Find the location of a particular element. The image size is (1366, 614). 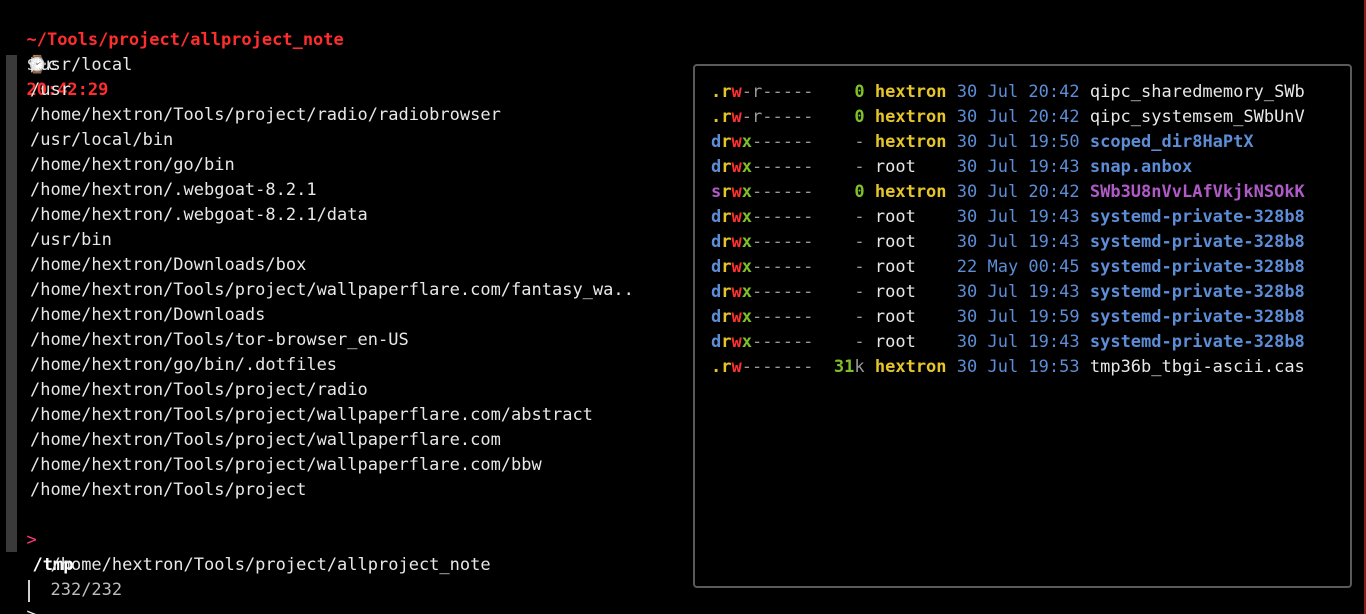

list-item-label: /home/hextron/.webgoat-8.2.1/data is located at coordinates (199, 215).